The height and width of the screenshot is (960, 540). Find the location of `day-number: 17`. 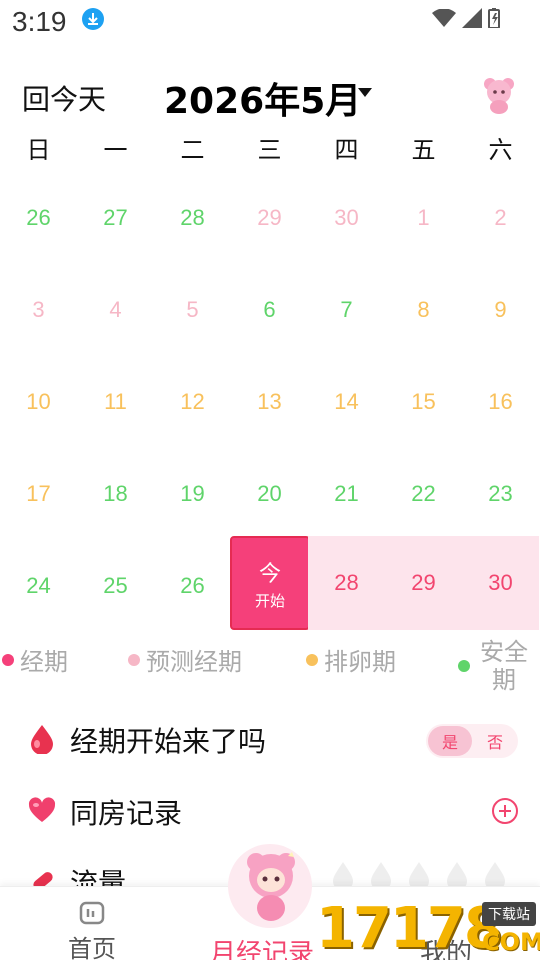

day-number: 17 is located at coordinates (38, 493).